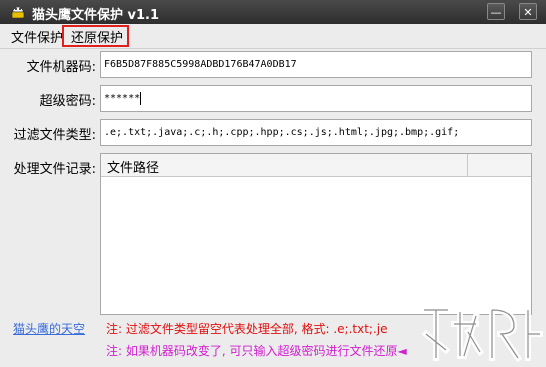 The height and width of the screenshot is (367, 546). Describe the element at coordinates (18, 12) in the screenshot. I see `app-icon` at that location.